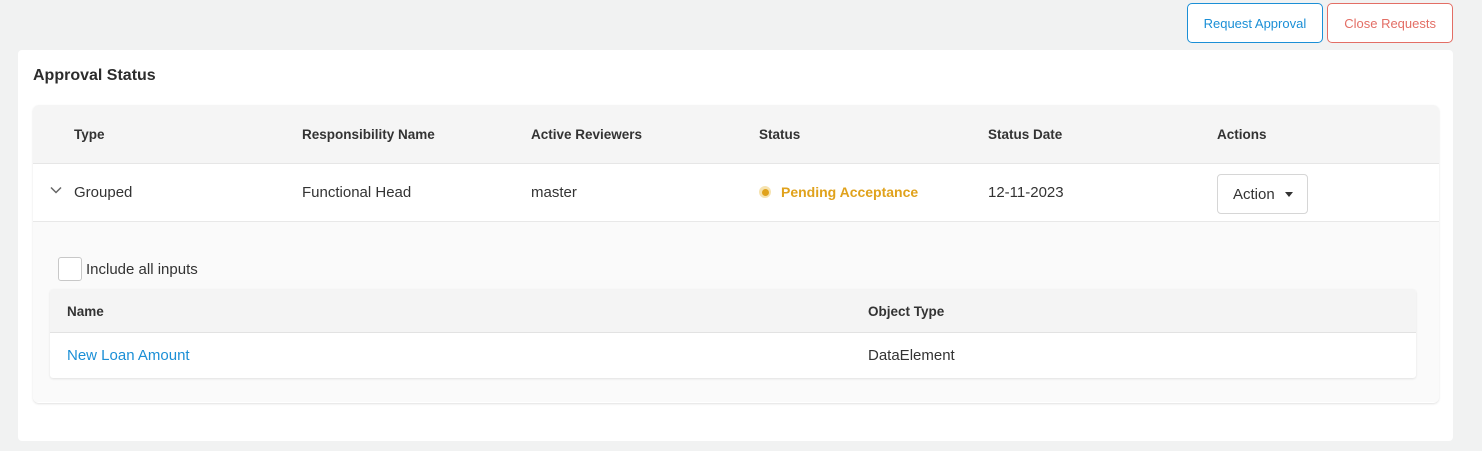  What do you see at coordinates (56, 190) in the screenshot?
I see `chevron-down-icon` at bounding box center [56, 190].